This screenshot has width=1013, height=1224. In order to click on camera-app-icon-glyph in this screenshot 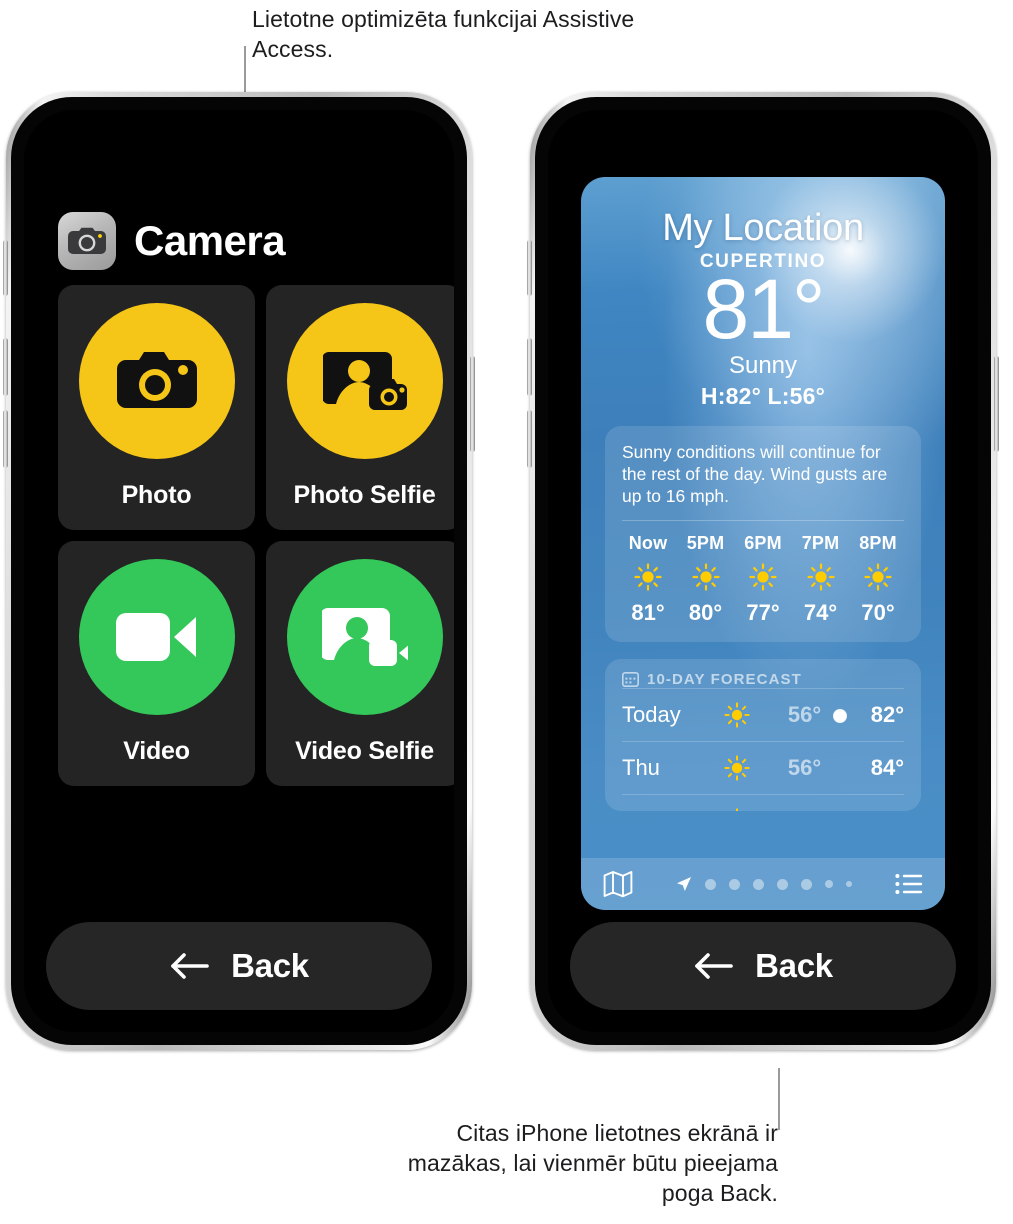, I will do `click(87, 240)`.